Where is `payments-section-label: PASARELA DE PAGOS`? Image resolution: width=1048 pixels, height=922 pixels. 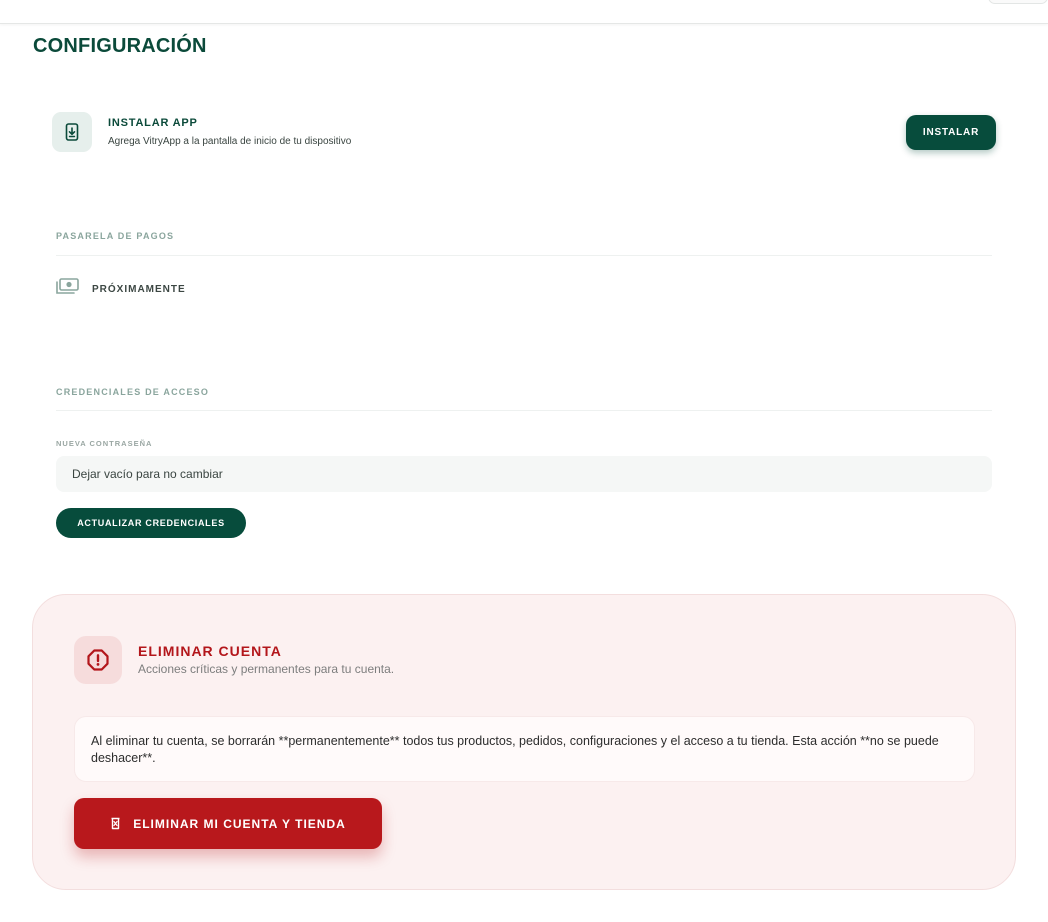 payments-section-label: PASARELA DE PAGOS is located at coordinates (115, 236).